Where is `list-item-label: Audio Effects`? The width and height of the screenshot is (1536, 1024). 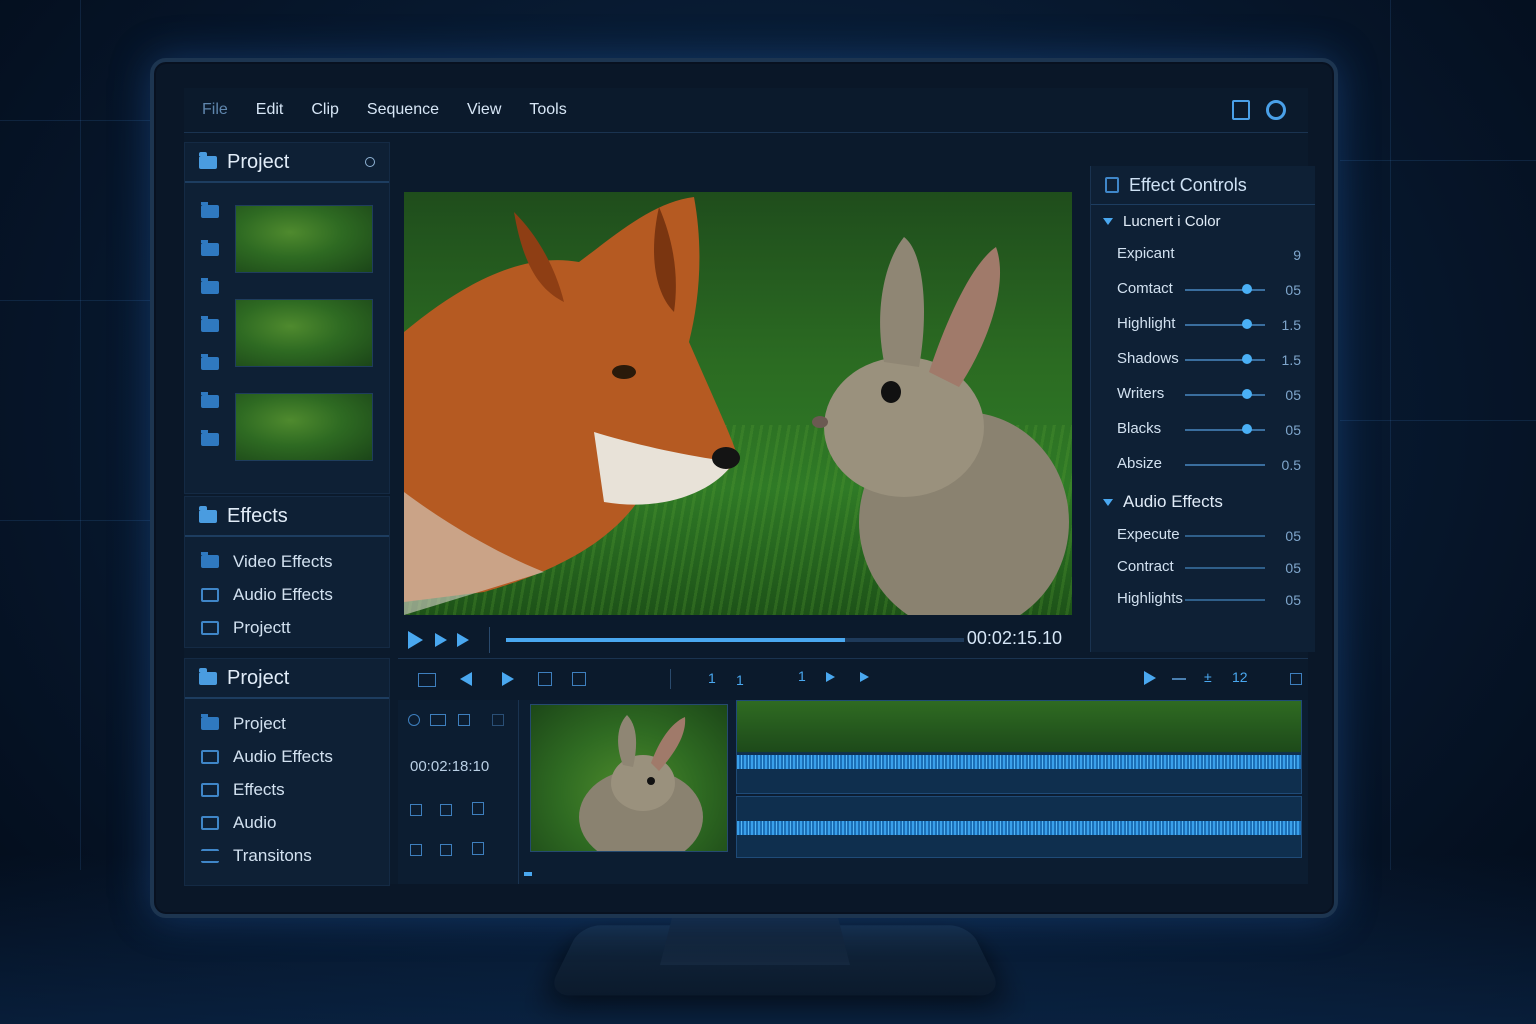
list-item-label: Audio Effects is located at coordinates (283, 756).